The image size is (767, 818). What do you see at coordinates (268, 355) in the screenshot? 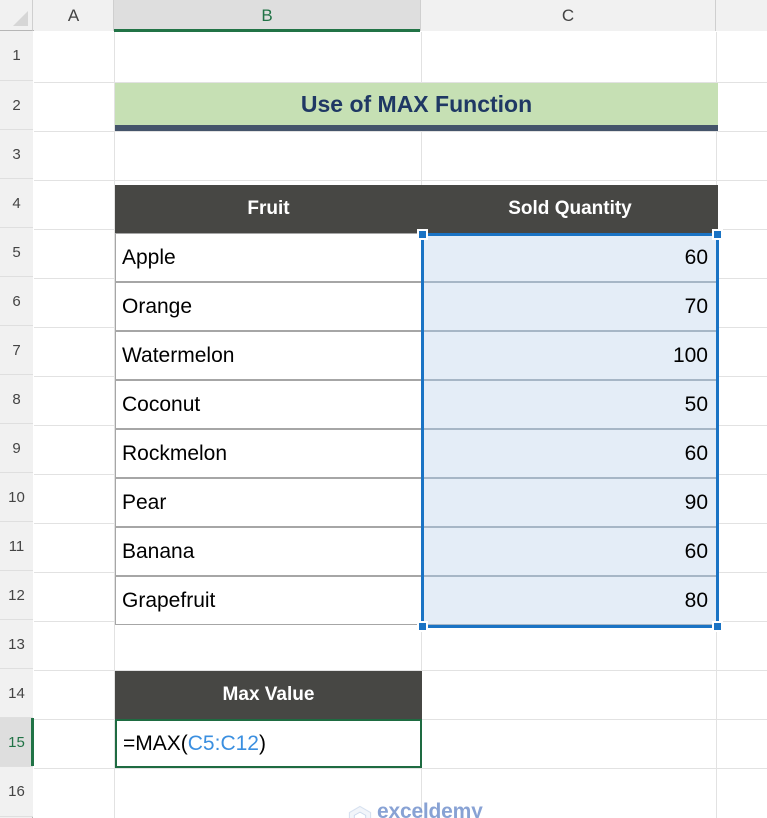
I see `cell-fruit: Watermelon` at bounding box center [268, 355].